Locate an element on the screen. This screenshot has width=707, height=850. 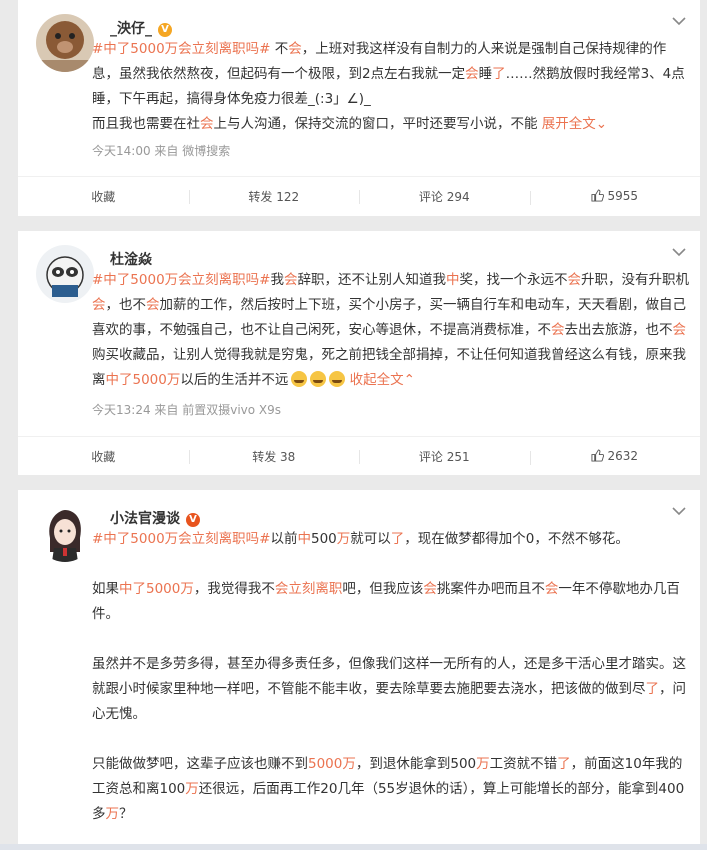
post-text: ，我觉得我不 is located at coordinates (234, 589).